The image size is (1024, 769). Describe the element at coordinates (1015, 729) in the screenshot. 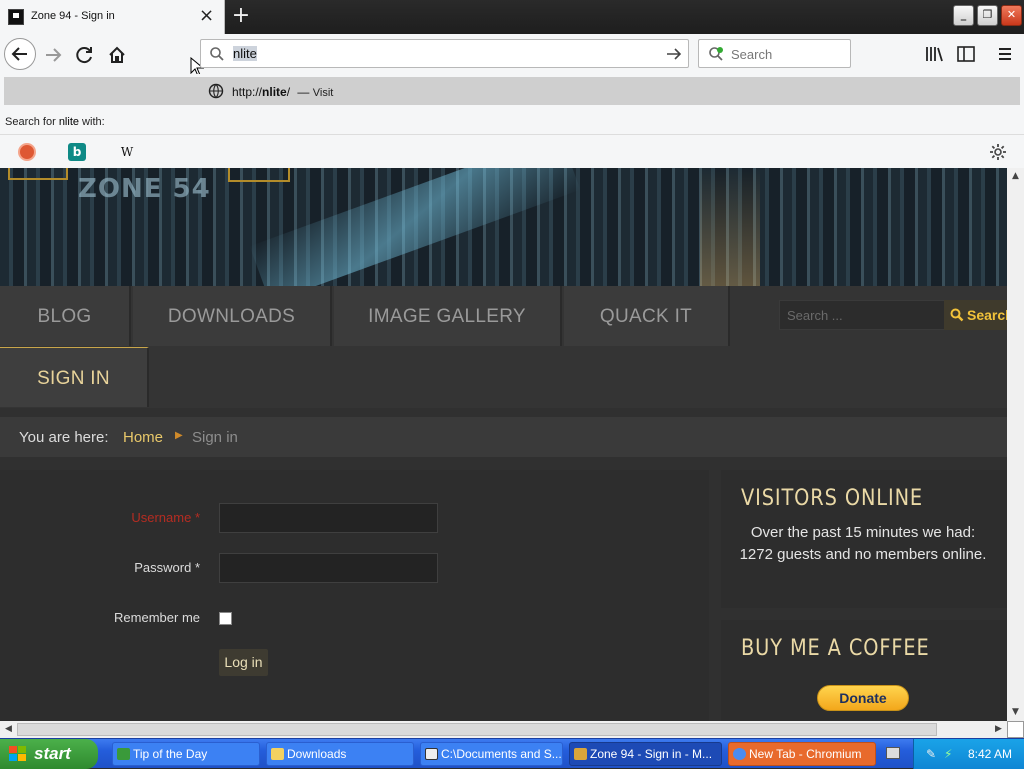

I see `scrollbar-corner` at that location.